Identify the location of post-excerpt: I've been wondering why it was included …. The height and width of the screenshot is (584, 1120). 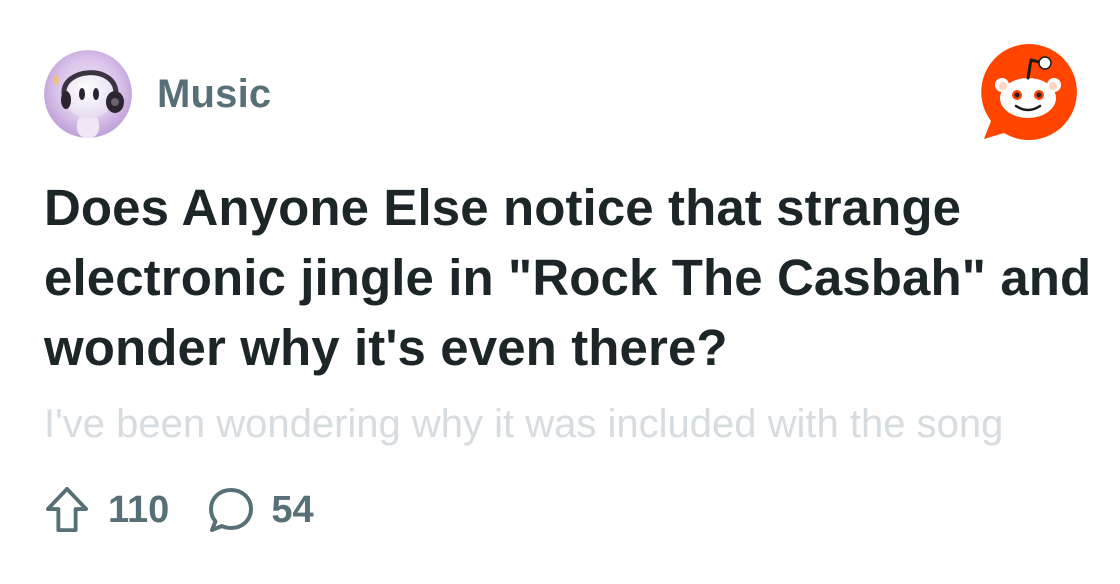
(524, 424).